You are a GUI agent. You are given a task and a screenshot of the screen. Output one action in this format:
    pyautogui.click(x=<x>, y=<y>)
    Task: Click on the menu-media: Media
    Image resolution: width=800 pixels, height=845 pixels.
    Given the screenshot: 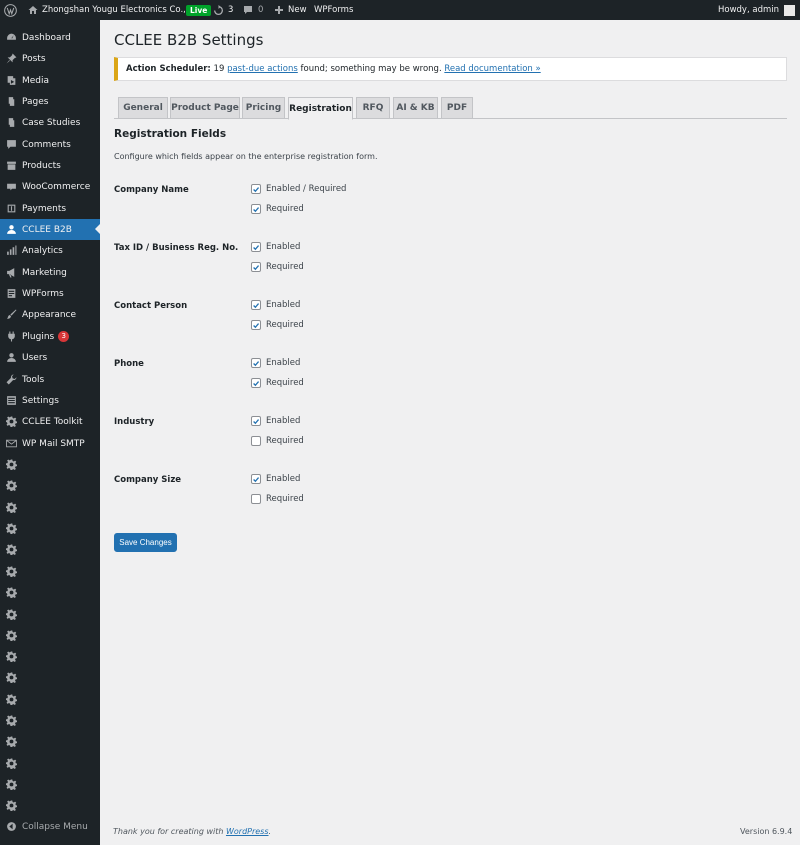 What is the action you would take?
    pyautogui.click(x=50, y=80)
    